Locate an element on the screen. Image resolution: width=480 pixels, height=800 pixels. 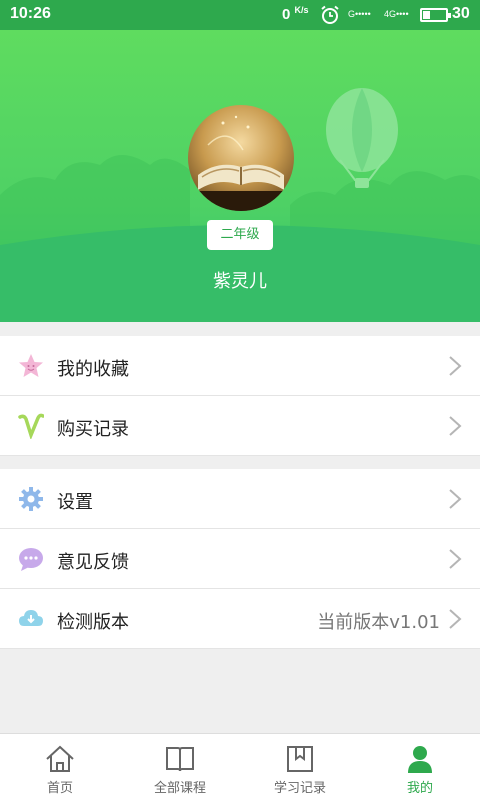
tab-mine: 我的 is located at coordinates (420, 767).